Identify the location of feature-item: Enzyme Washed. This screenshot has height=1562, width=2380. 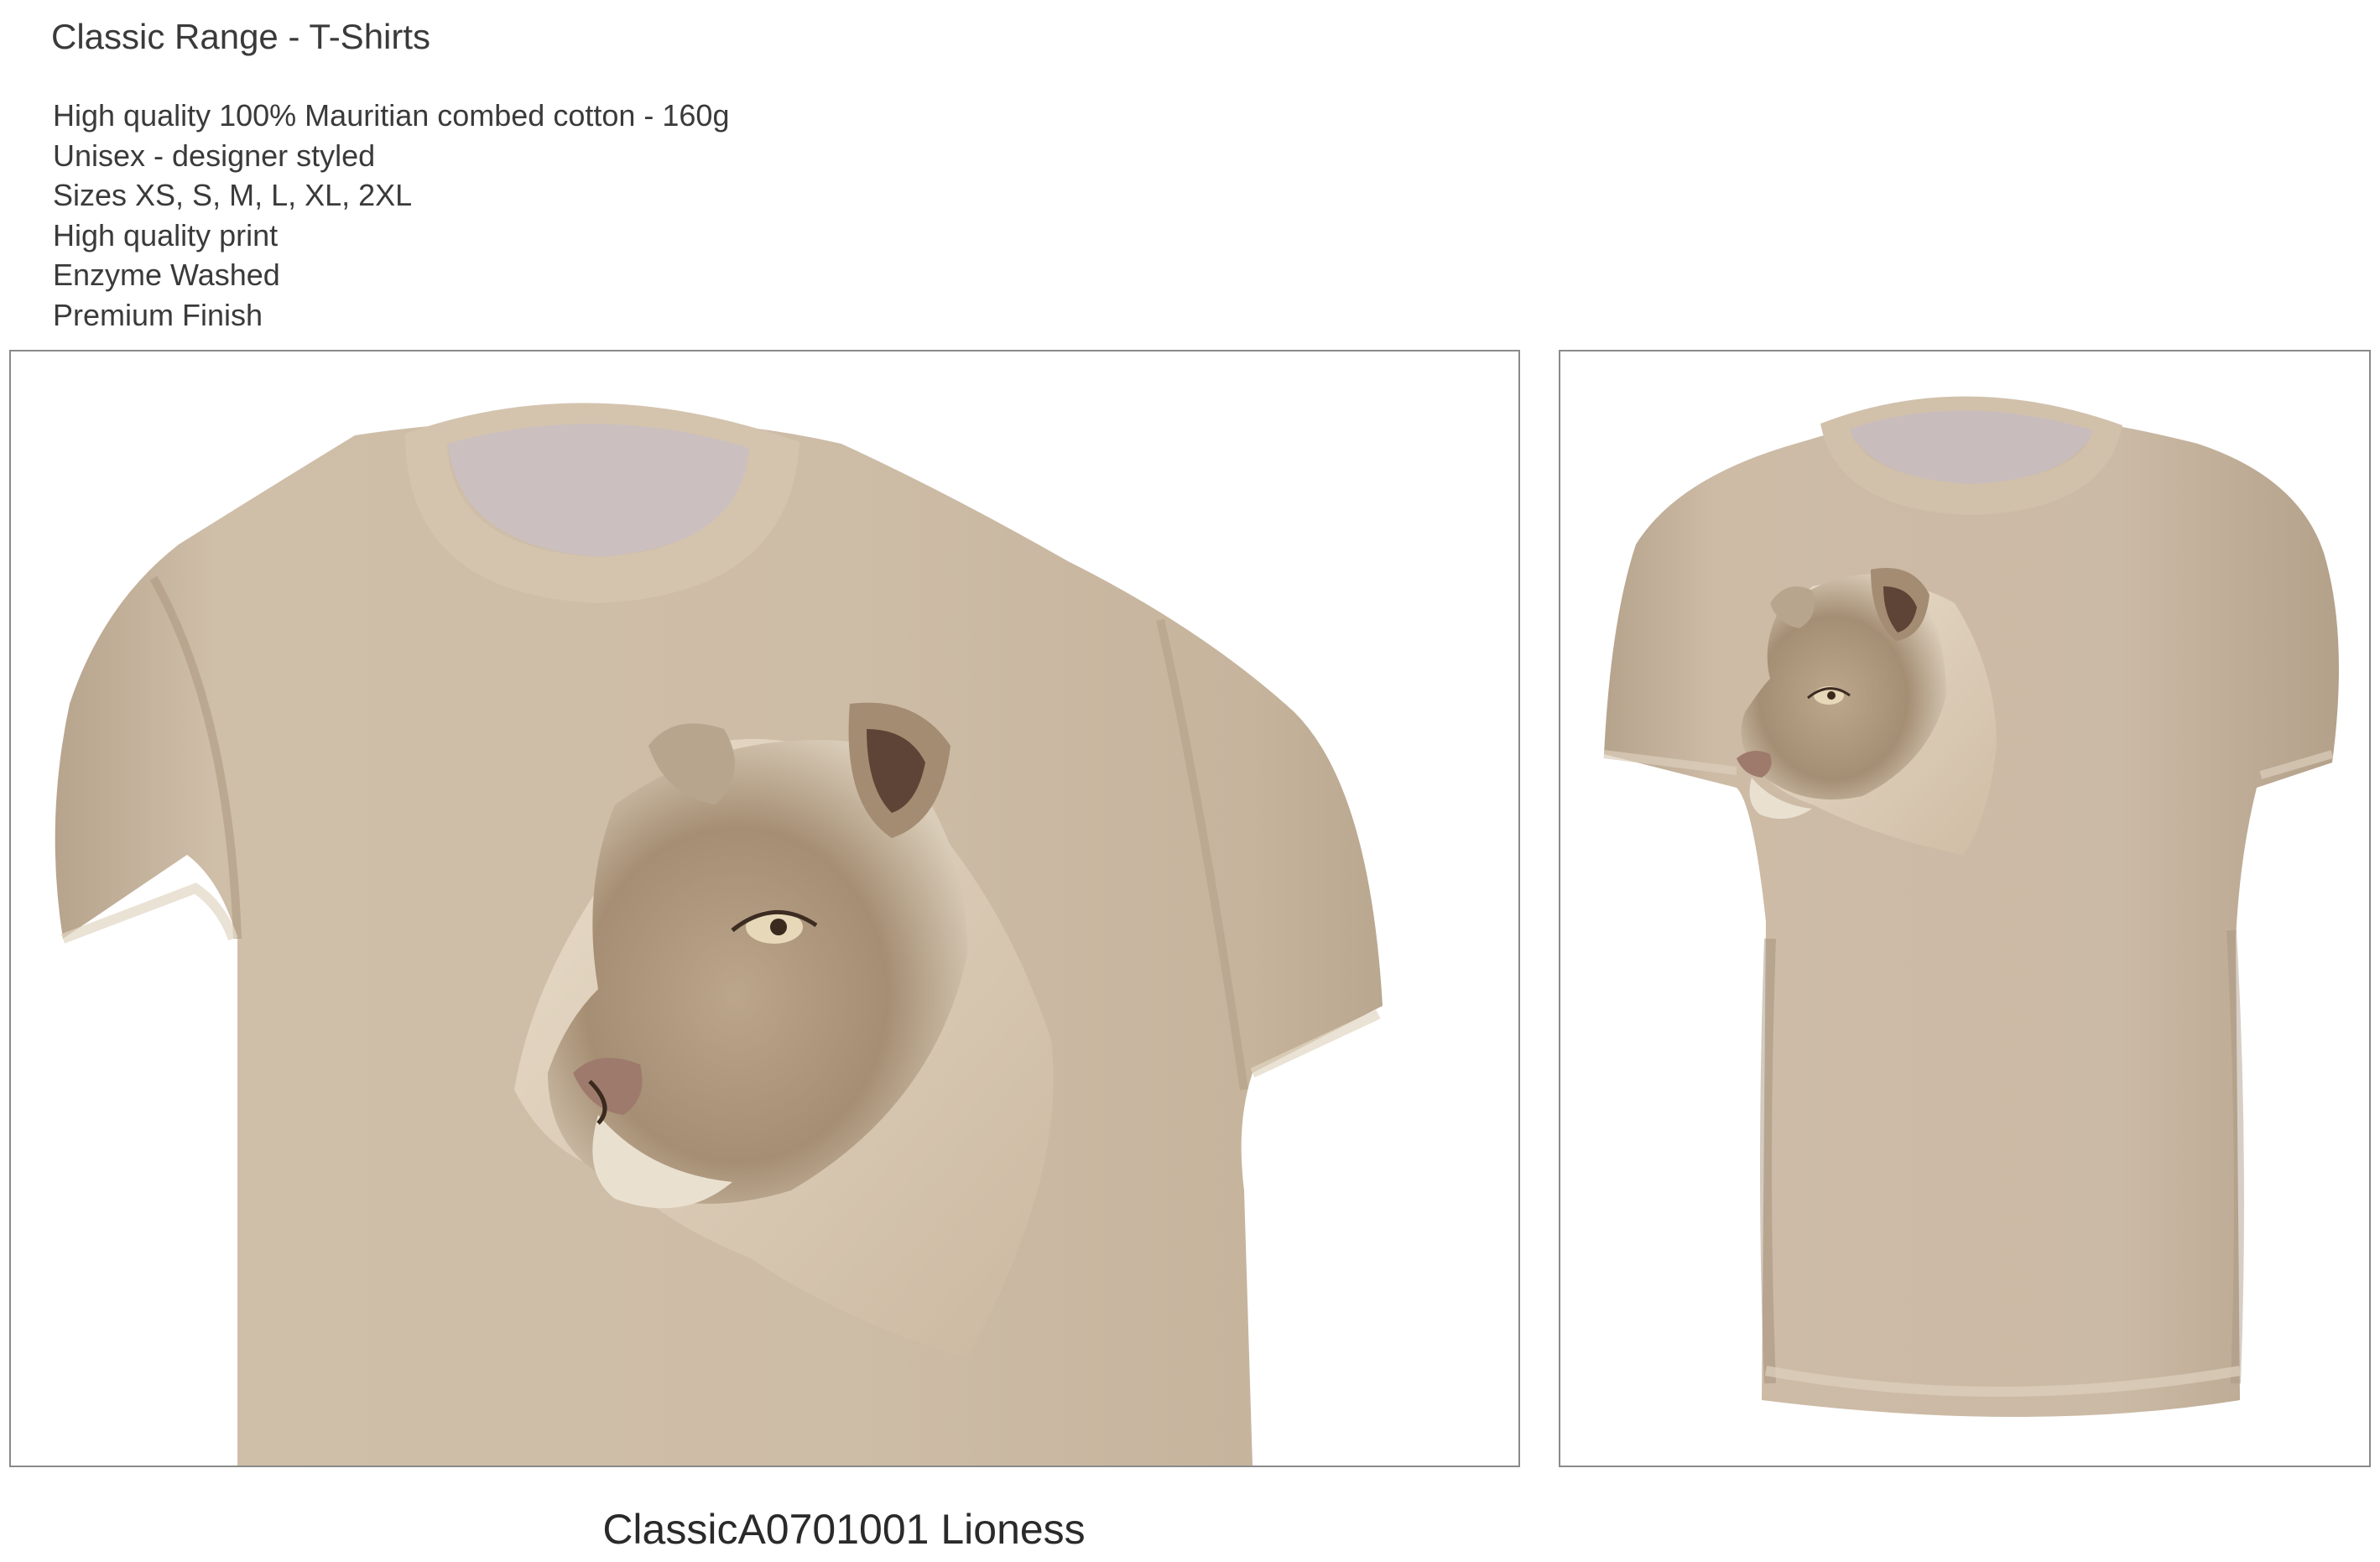
(166, 275).